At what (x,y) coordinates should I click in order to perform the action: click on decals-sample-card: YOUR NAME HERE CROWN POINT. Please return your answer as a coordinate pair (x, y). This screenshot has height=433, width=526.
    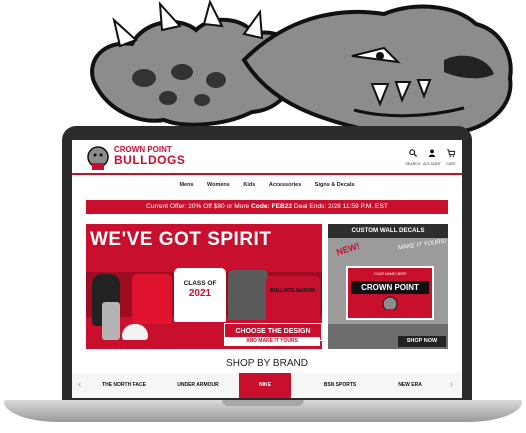
    Looking at the image, I should click on (390, 293).